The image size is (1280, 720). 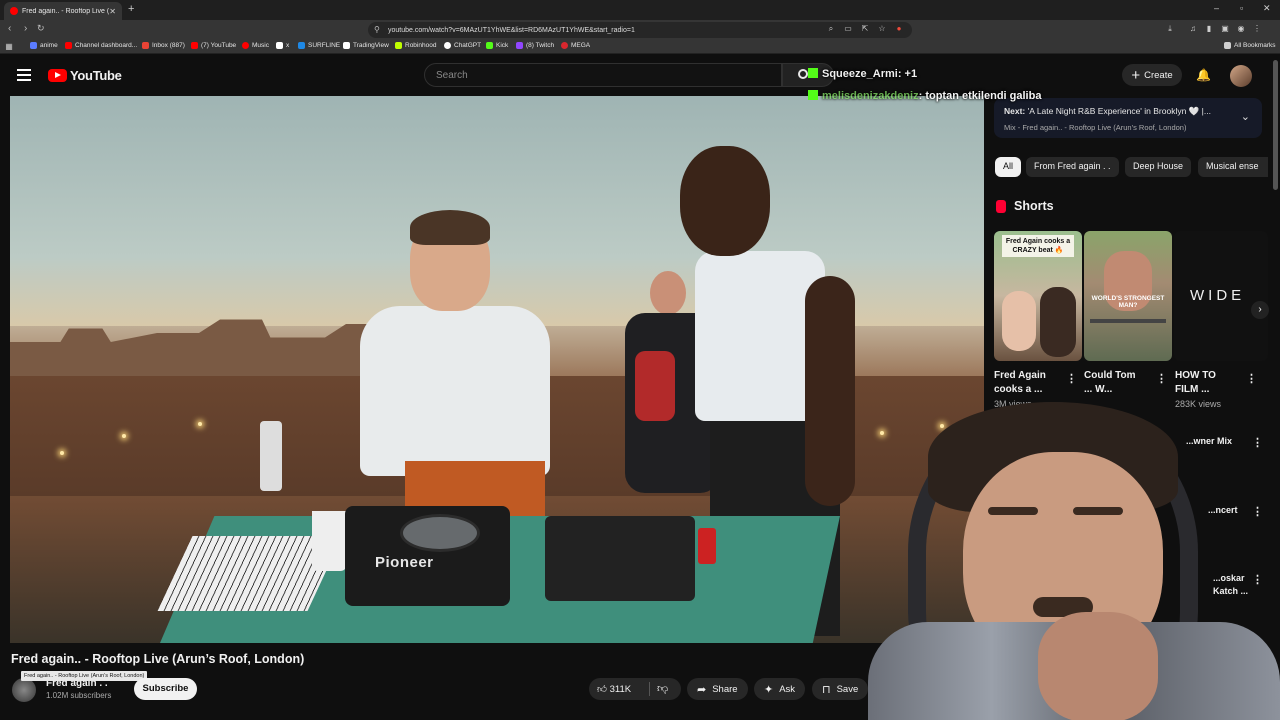 I want to click on short-thumb-text: Fred Again cooks a CRAZY beat 🔥, so click(x=1038, y=246).